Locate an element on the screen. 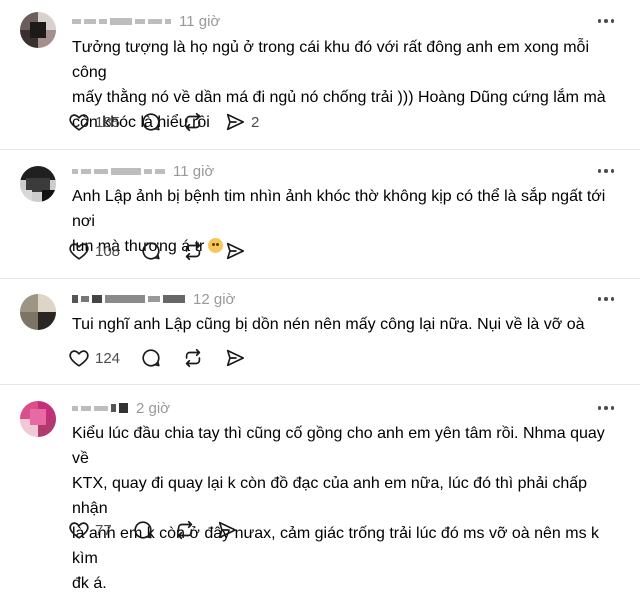 The height and width of the screenshot is (596, 640). share-button: 2 is located at coordinates (241, 122).